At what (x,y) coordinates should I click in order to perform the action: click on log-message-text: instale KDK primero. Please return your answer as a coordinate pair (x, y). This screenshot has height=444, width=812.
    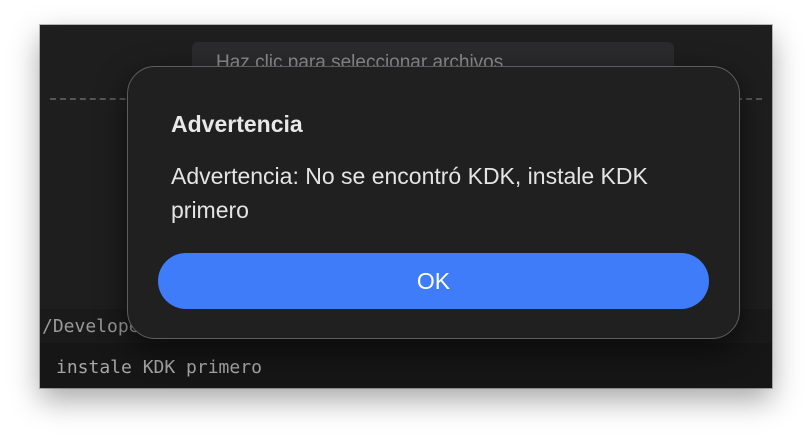
    Looking at the image, I should click on (159, 367).